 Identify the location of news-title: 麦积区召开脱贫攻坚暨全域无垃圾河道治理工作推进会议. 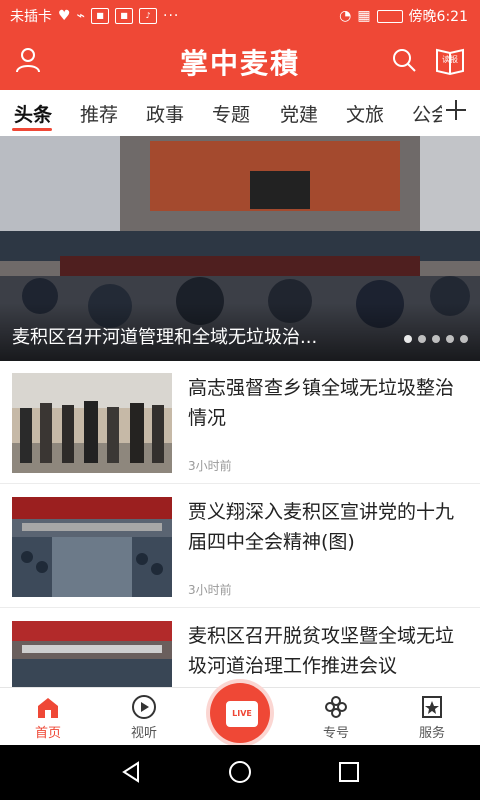
(328, 651).